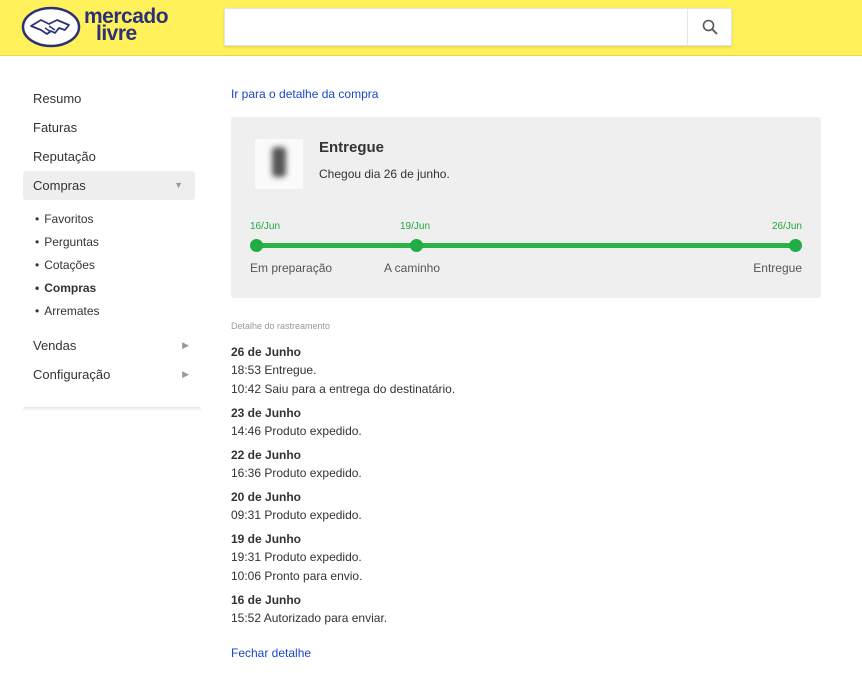 The image size is (862, 673). I want to click on tracking-day-title: 20 de Junho, so click(266, 497).